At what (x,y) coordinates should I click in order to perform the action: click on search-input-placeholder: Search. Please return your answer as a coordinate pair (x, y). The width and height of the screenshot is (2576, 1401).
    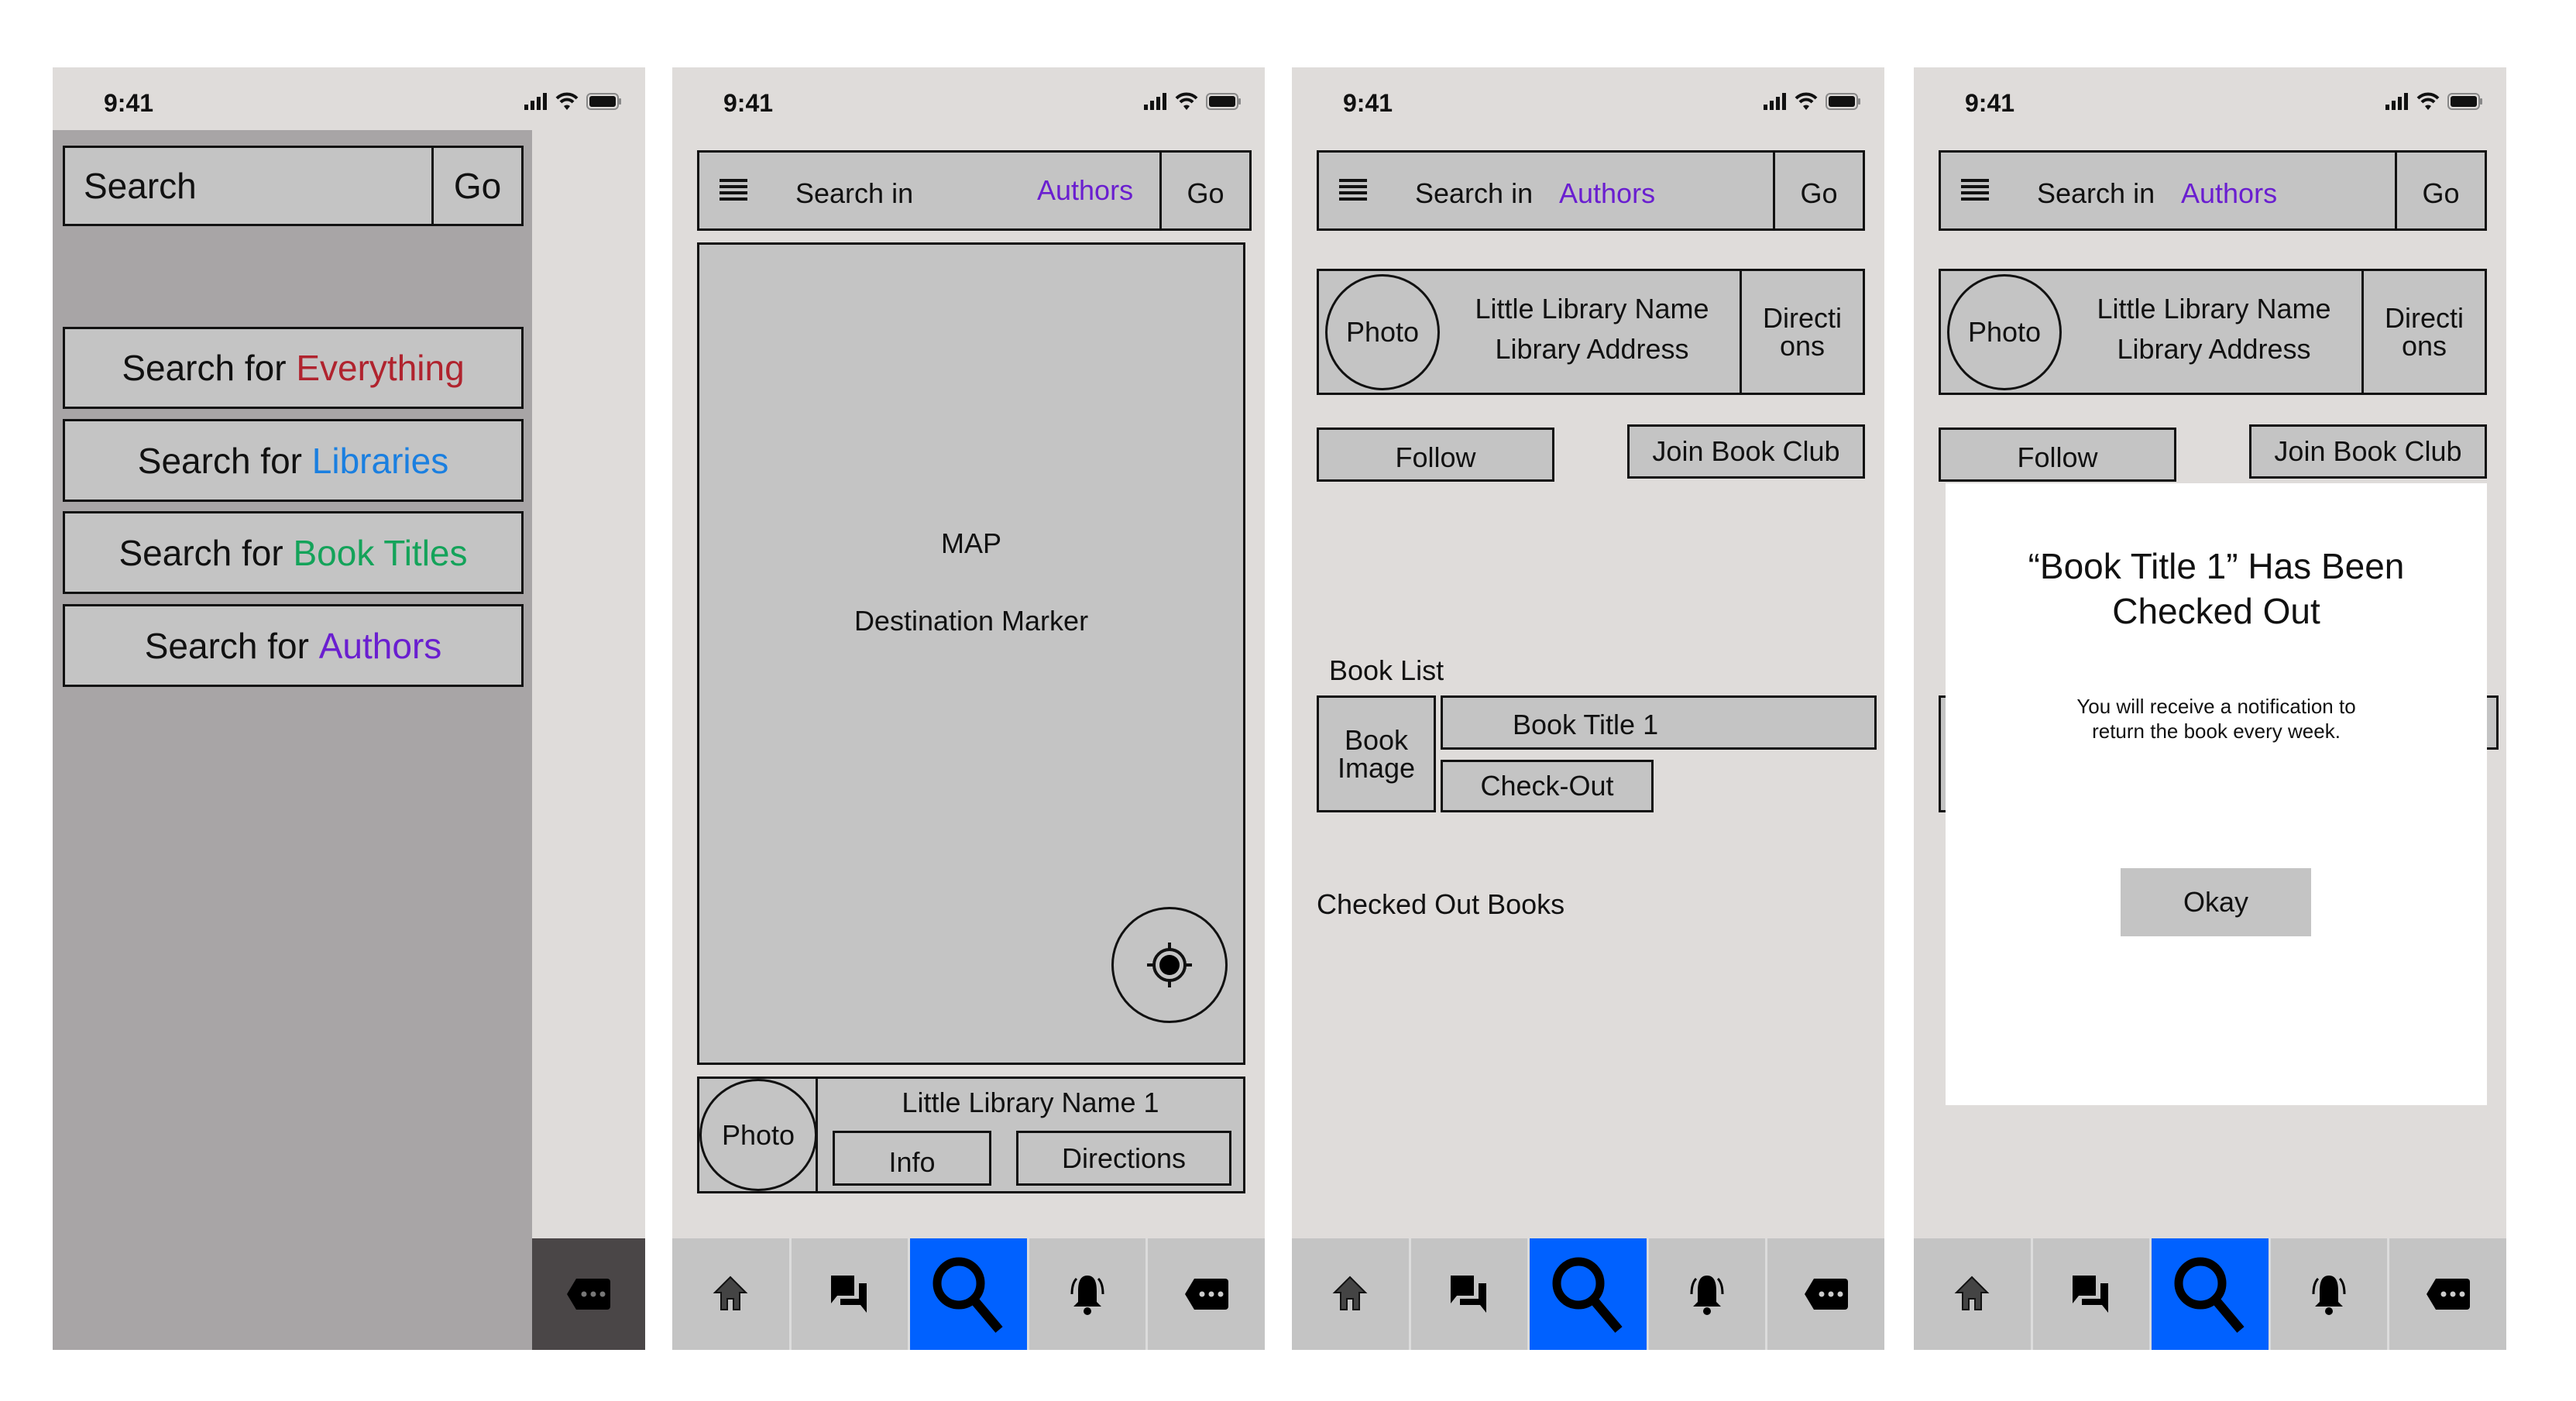
    Looking at the image, I should click on (140, 186).